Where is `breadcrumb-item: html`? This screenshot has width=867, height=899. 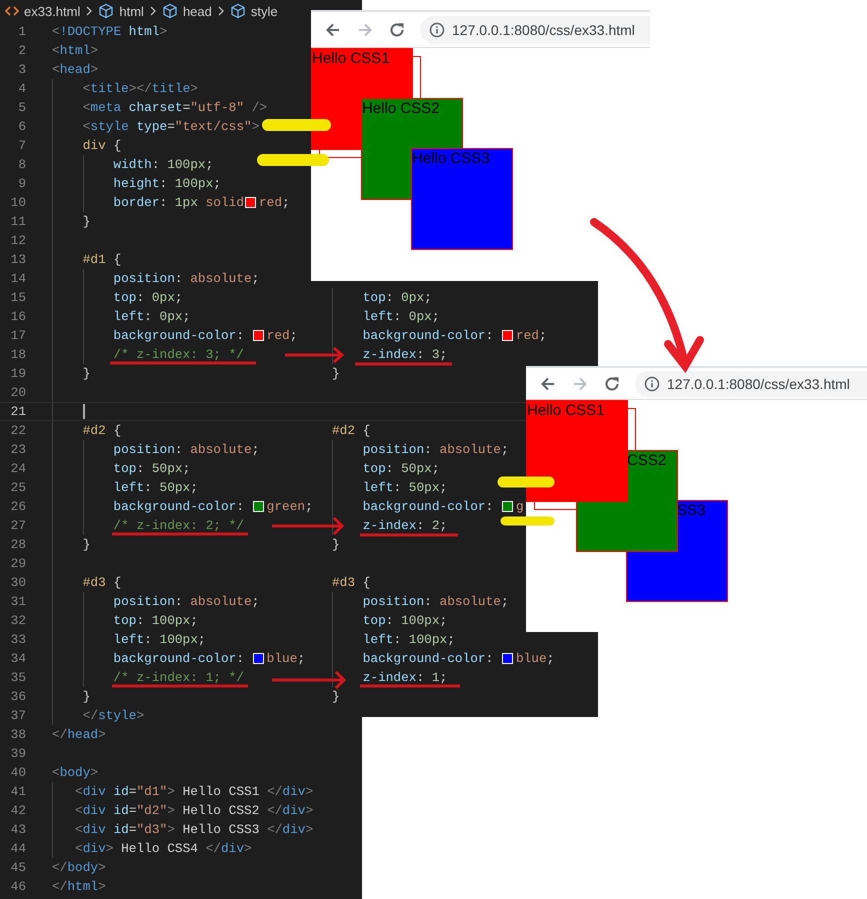
breadcrumb-item: html is located at coordinates (121, 11).